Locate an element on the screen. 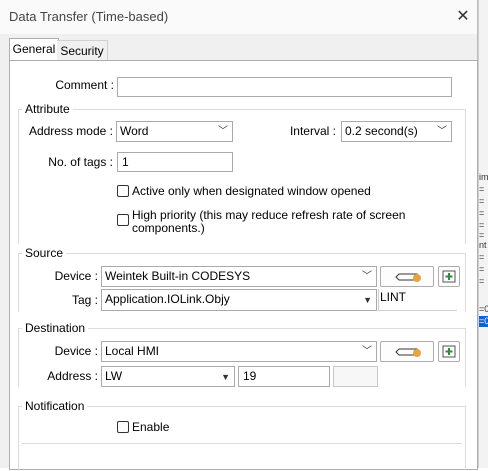 This screenshot has width=488, height=471. enable-notification-checkbox is located at coordinates (123, 427).